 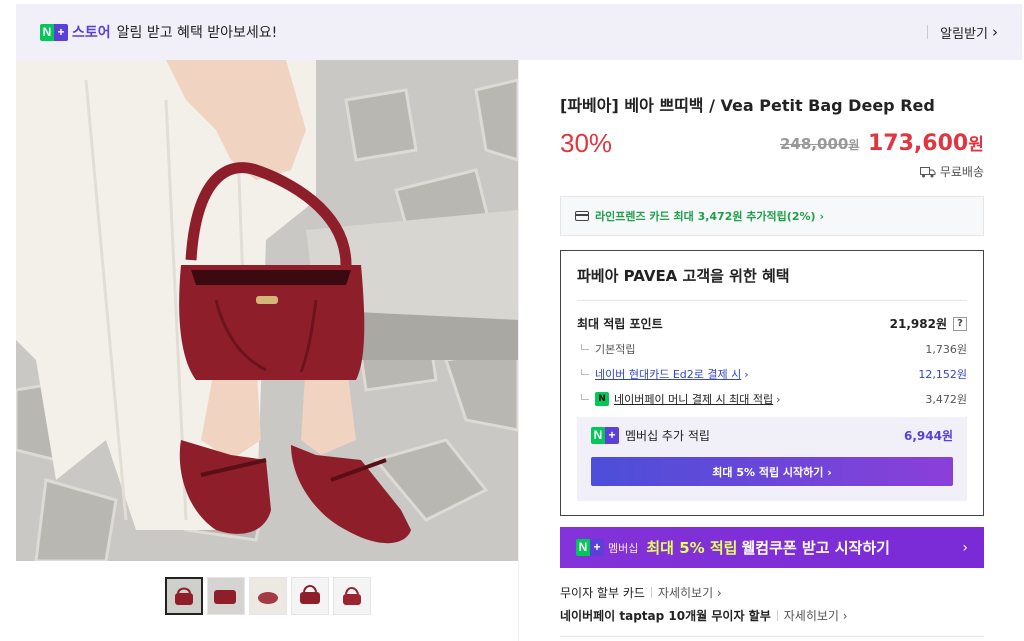 I want to click on notification-message: 알림 받고 혜택 받아보세요!, so click(x=197, y=33).